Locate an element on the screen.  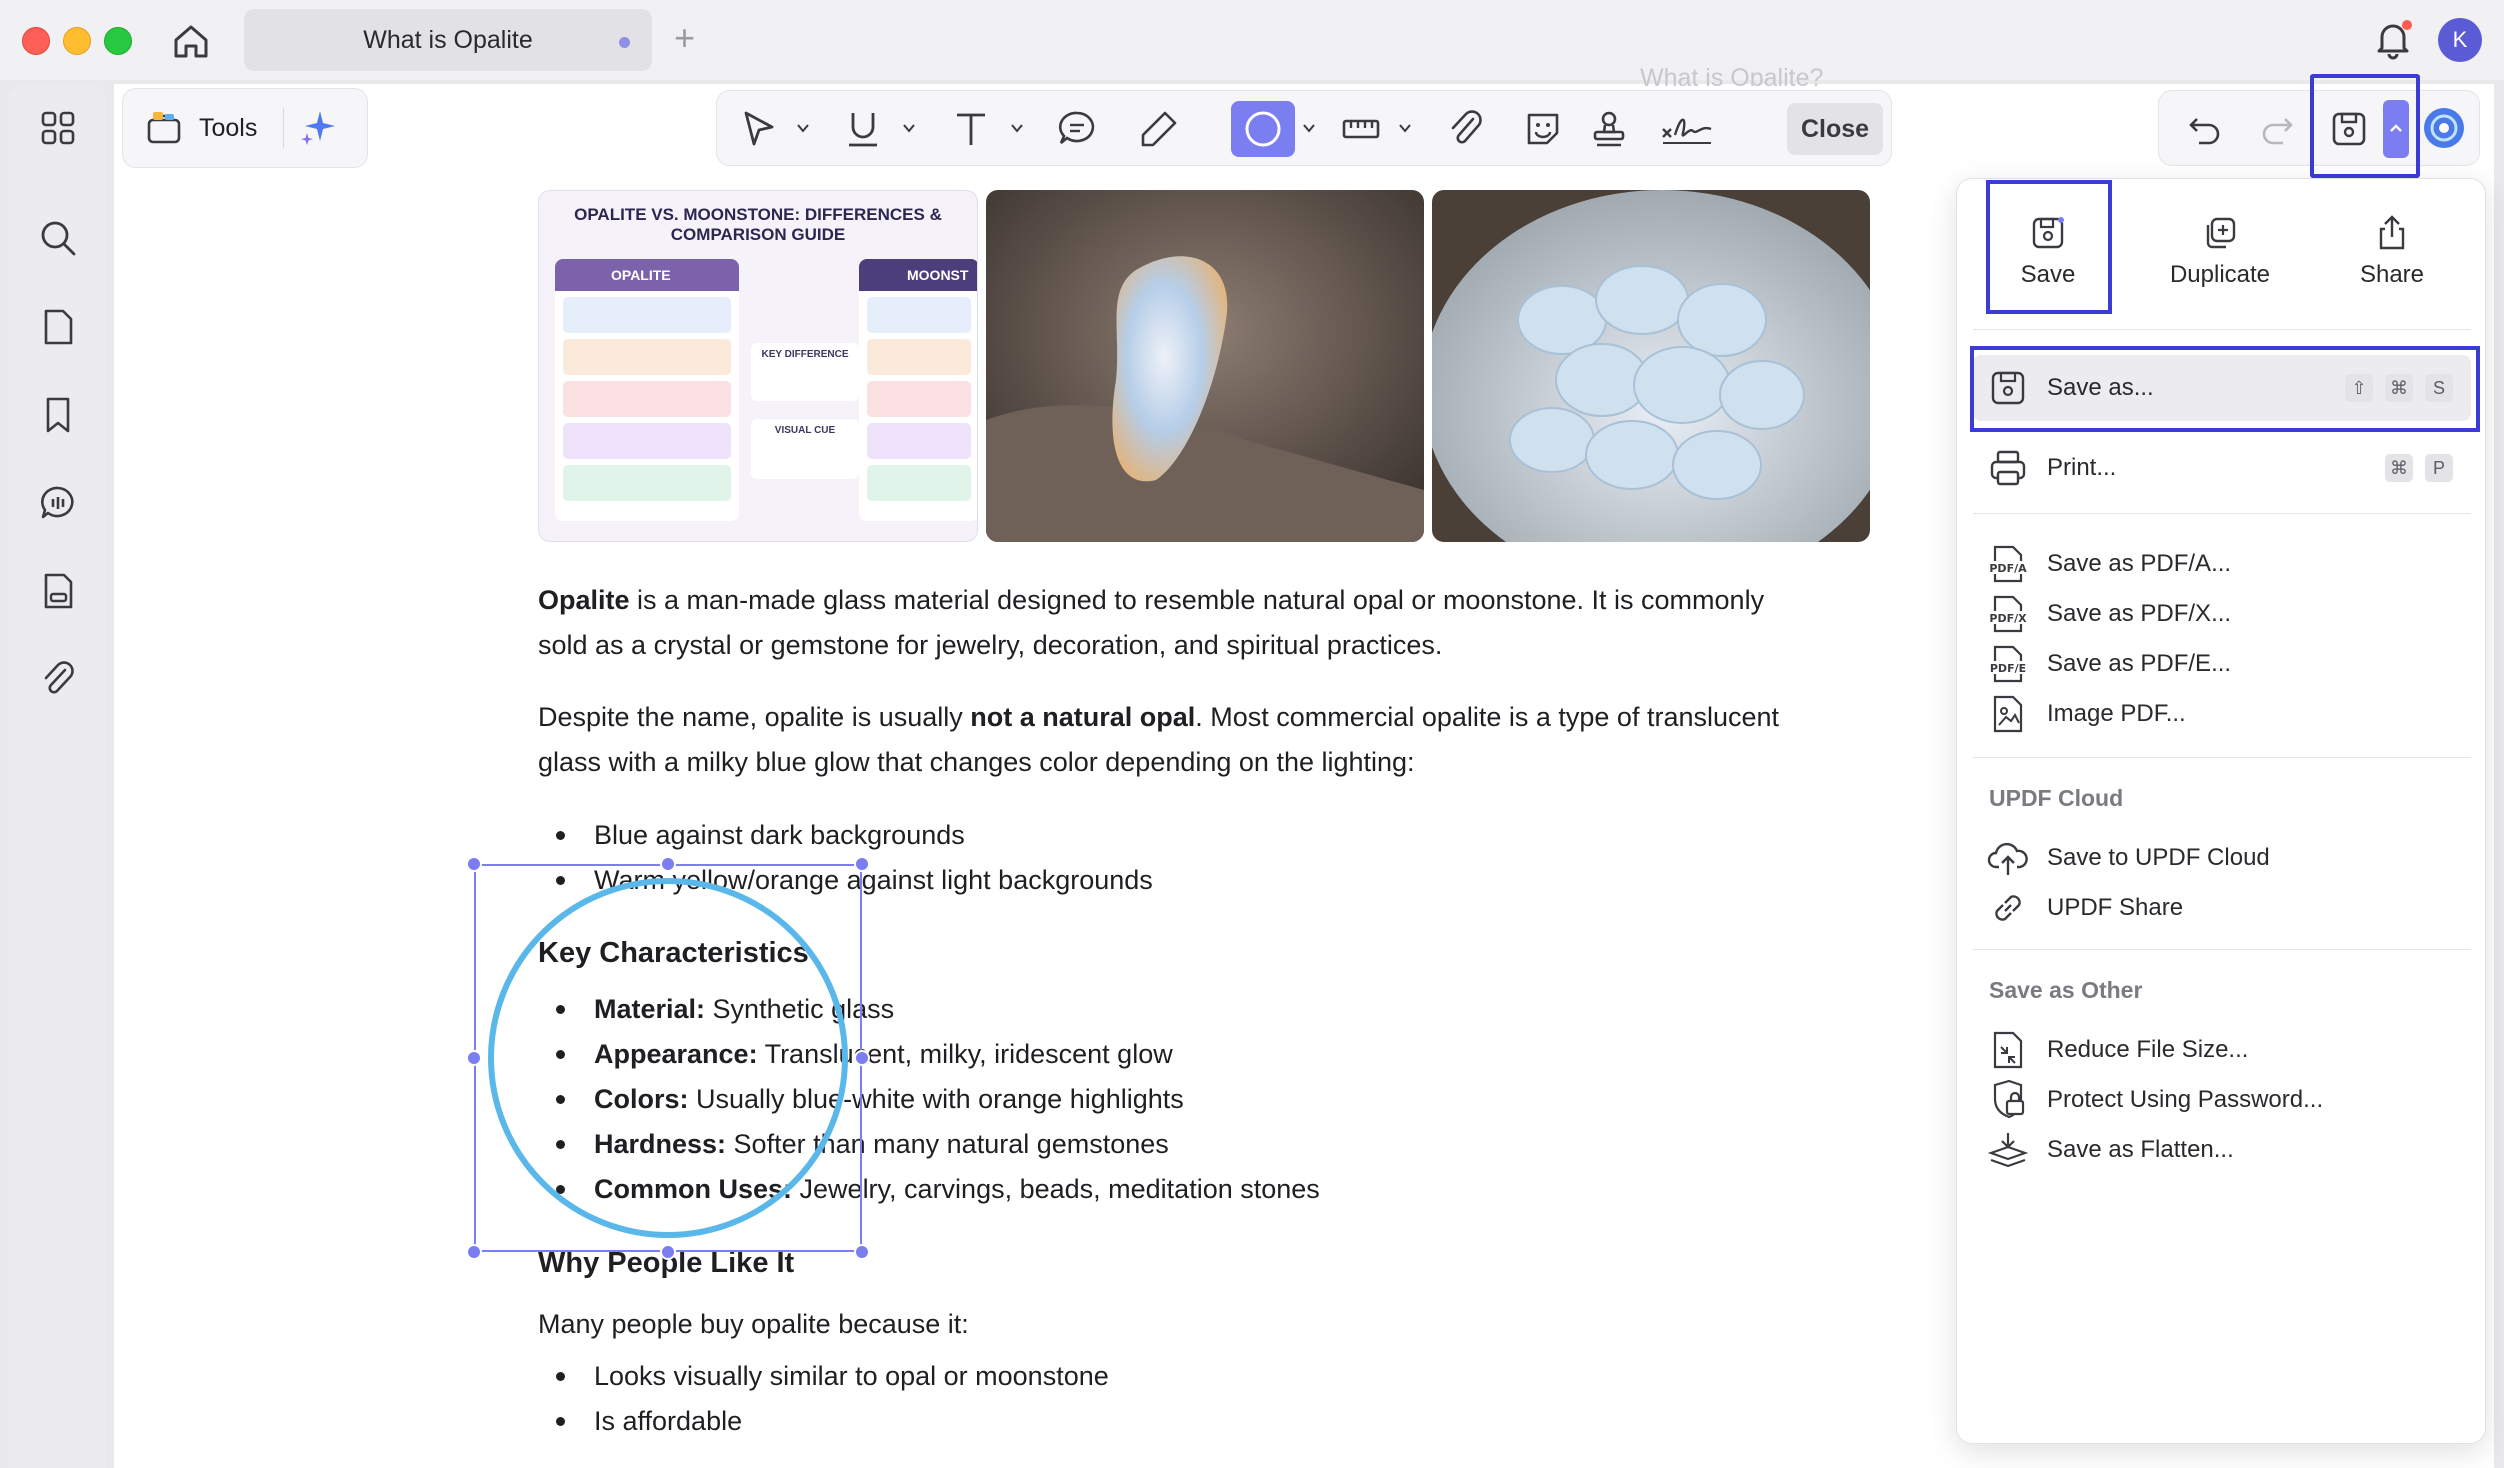
toolbox-icon is located at coordinates (164, 128).